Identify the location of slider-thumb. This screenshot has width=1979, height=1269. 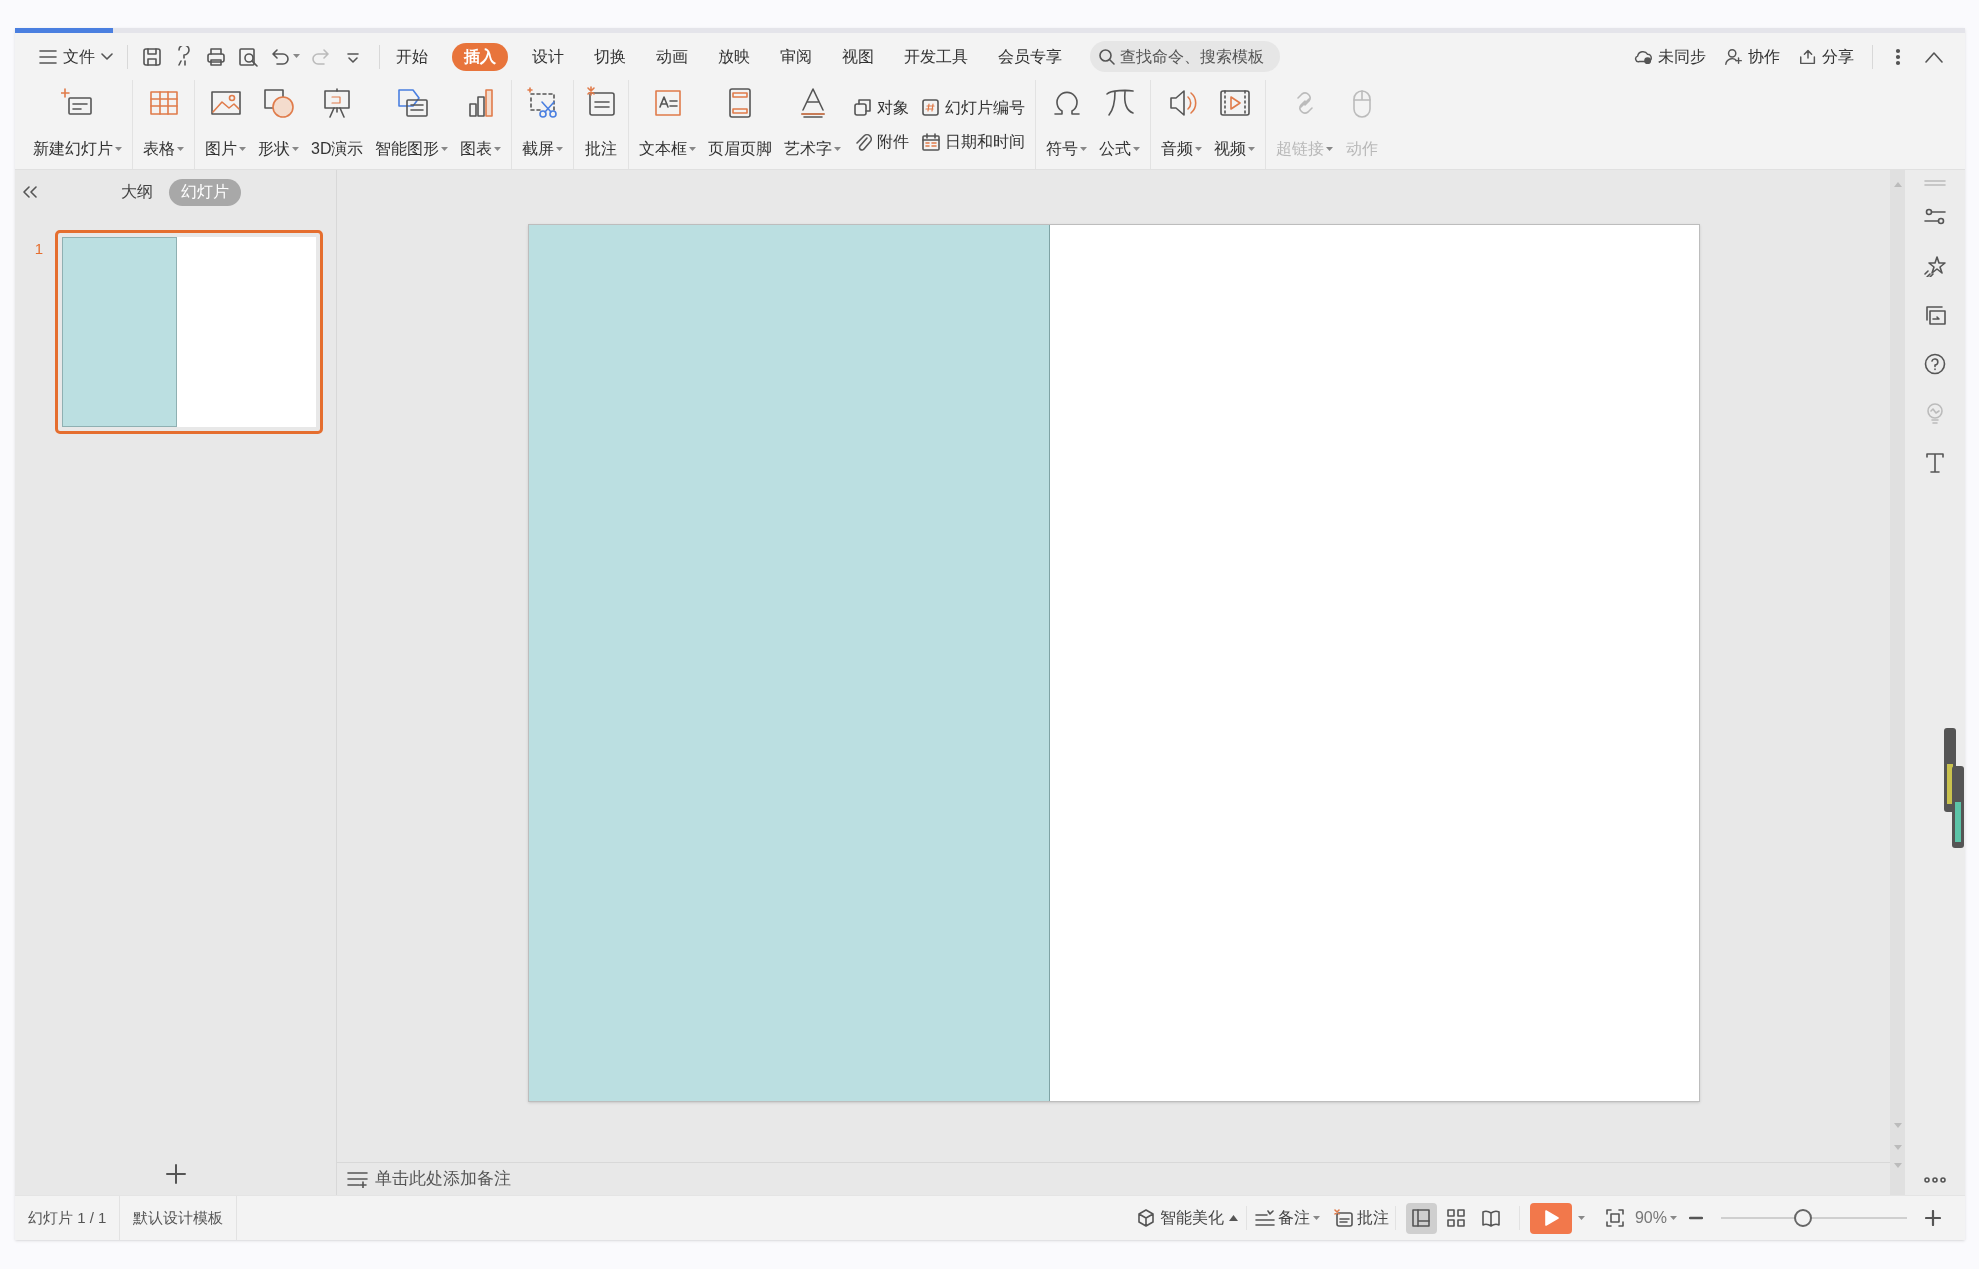
(1802, 1218).